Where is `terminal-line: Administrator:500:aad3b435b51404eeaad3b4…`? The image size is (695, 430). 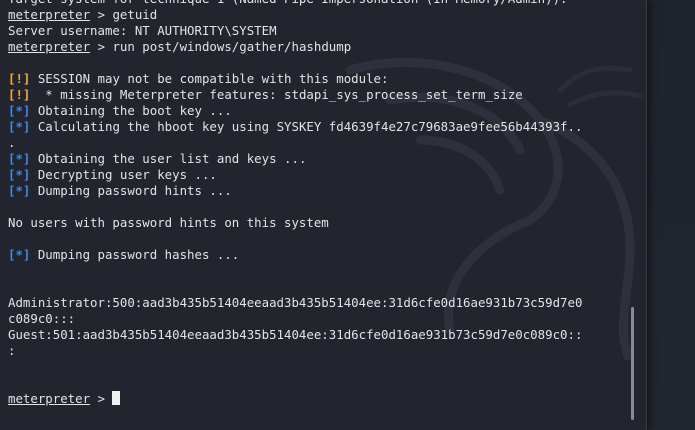
terminal-line: Administrator:500:aad3b435b51404eeaad3b4… is located at coordinates (318, 303).